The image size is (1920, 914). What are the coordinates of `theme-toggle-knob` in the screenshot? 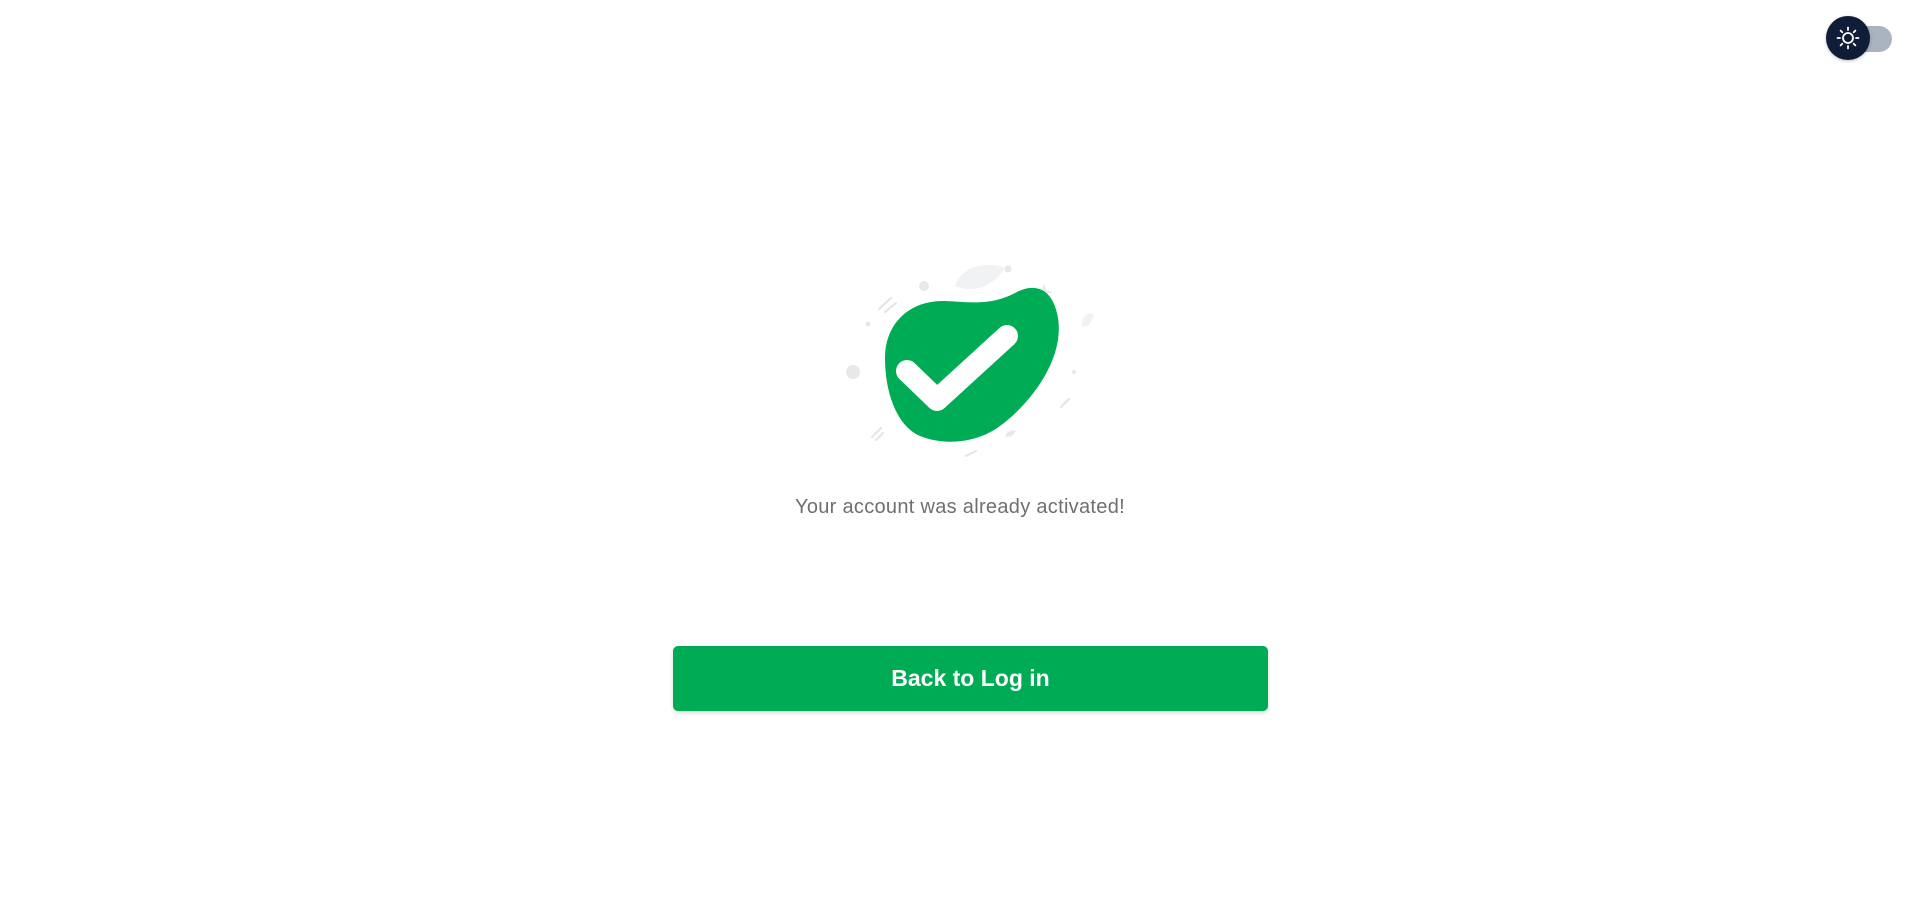 It's located at (1848, 38).